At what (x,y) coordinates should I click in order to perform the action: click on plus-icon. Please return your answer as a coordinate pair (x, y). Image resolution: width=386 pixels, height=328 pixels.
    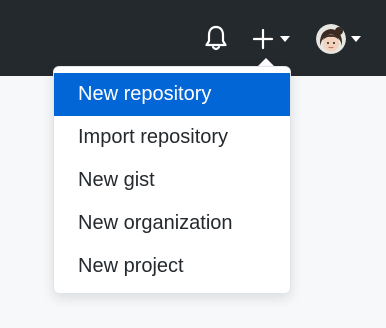
    Looking at the image, I should click on (263, 39).